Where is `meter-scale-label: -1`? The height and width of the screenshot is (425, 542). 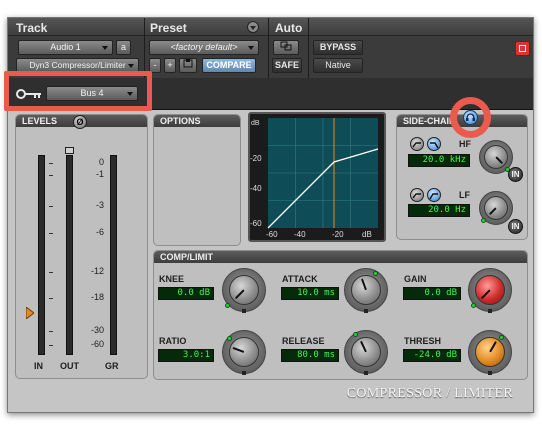
meter-scale-label: -1 is located at coordinates (99, 174).